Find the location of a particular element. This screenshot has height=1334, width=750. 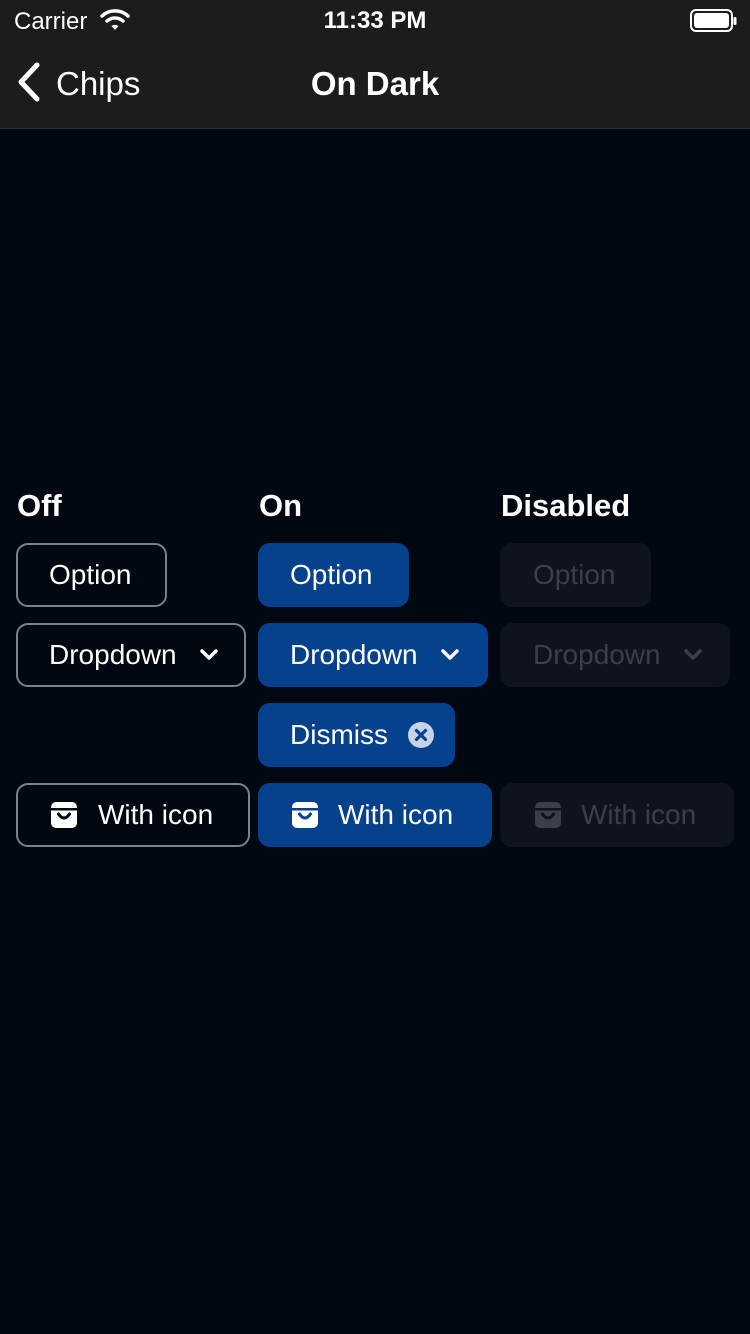

close-circle-icon is located at coordinates (421, 735).